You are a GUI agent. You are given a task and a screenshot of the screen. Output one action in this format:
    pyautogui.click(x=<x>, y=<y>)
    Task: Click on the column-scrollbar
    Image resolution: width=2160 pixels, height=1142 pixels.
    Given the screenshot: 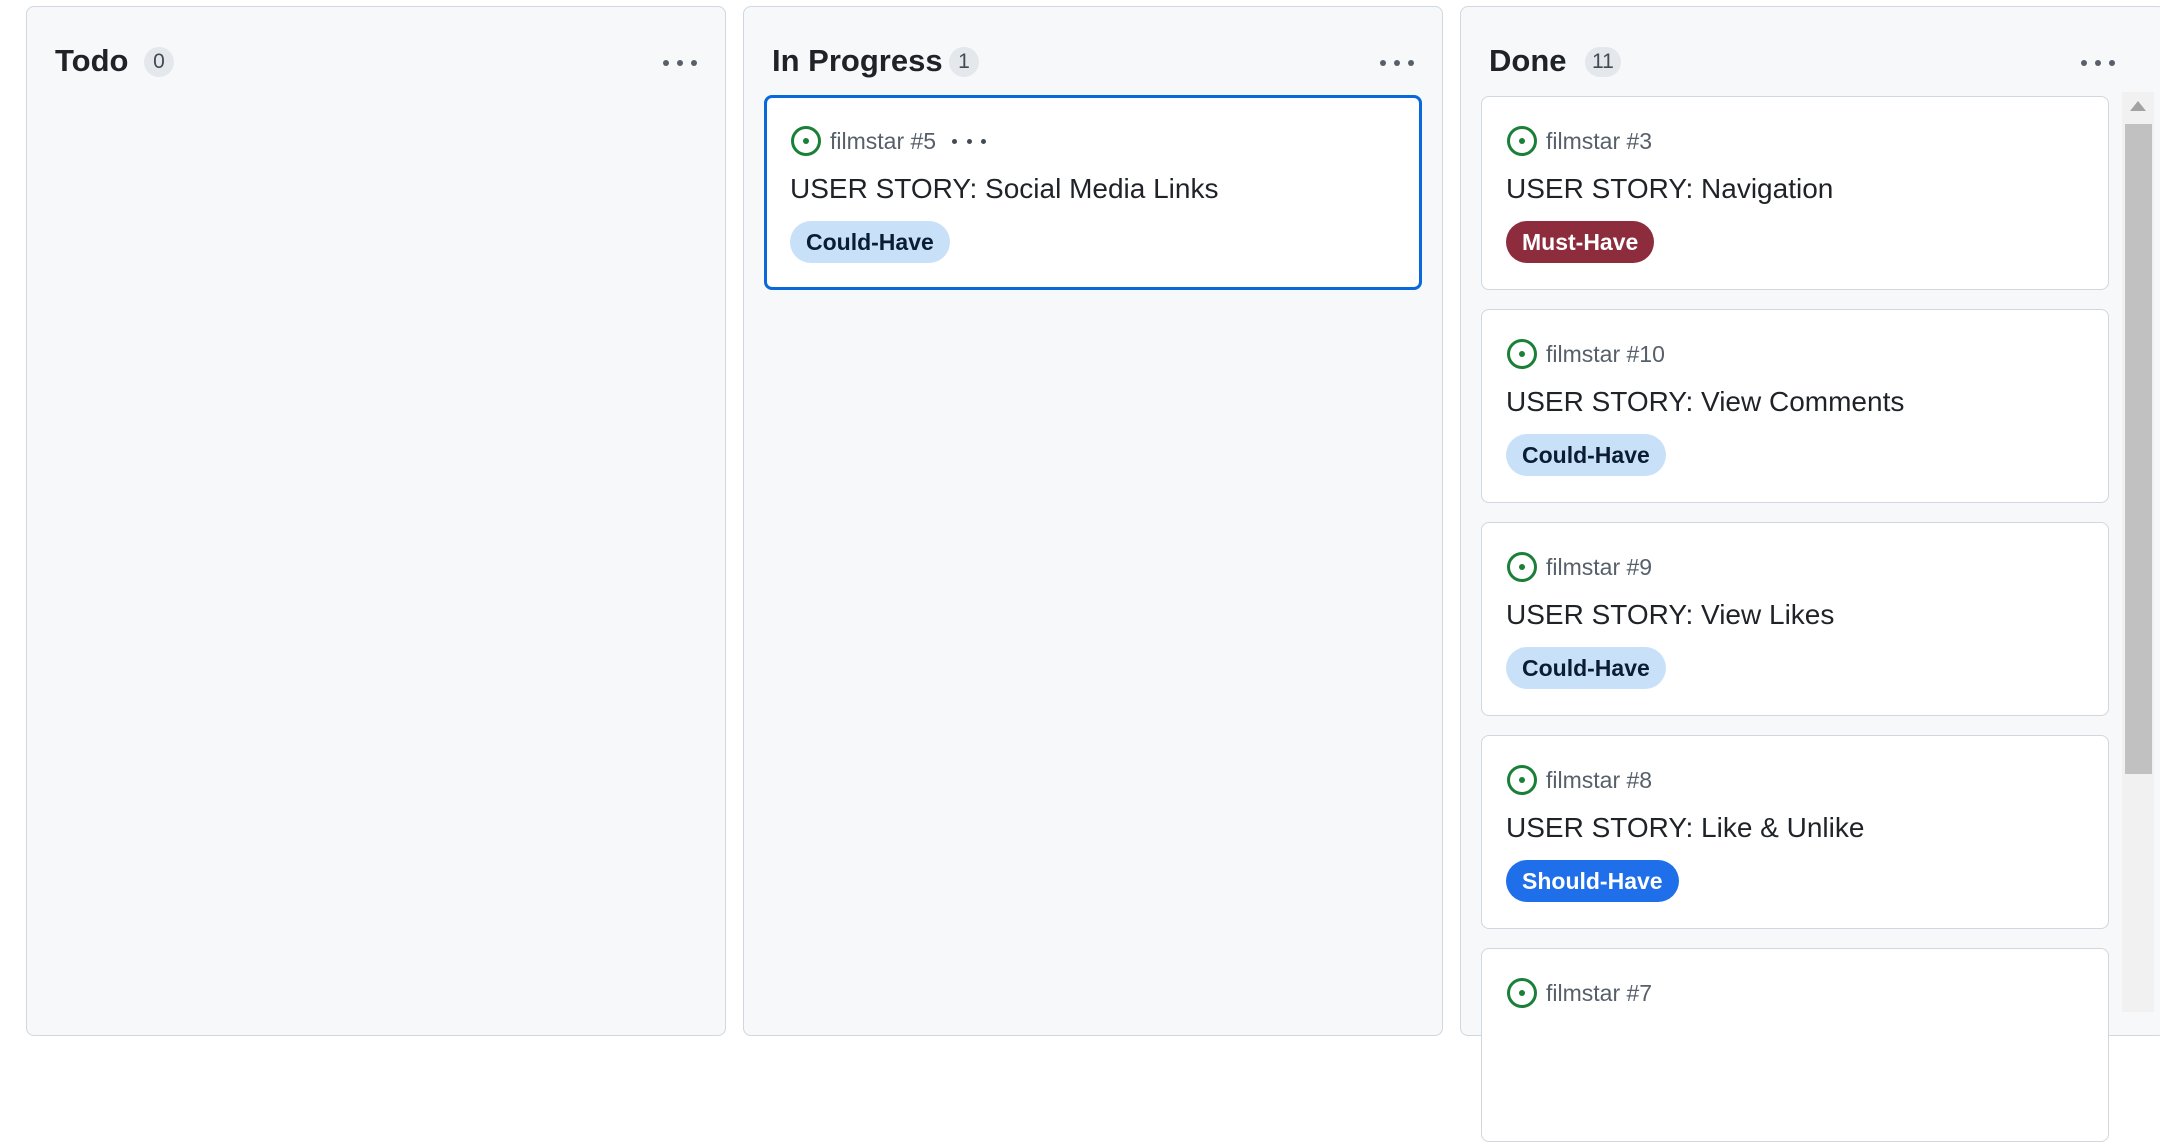 What is the action you would take?
    pyautogui.click(x=2138, y=552)
    